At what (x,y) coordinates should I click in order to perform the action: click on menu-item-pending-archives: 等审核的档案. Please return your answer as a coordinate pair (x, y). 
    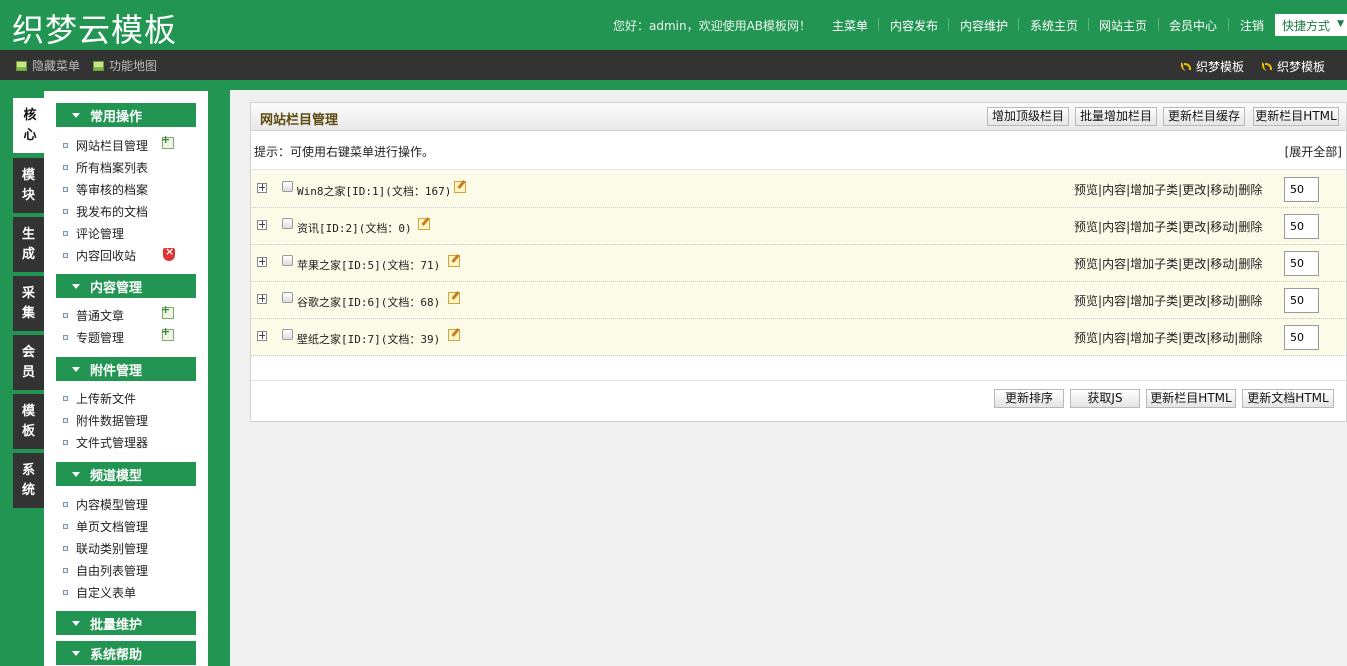
    Looking at the image, I should click on (105, 189).